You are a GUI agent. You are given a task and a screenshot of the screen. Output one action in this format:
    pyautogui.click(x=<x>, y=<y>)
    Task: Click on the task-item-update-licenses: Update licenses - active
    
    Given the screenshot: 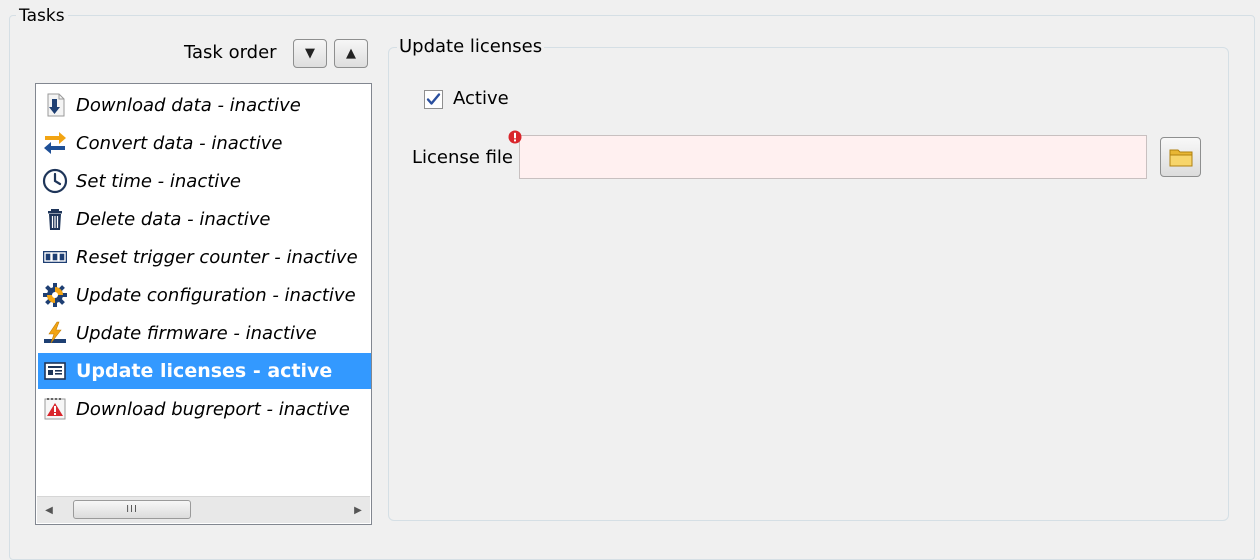 What is the action you would take?
    pyautogui.click(x=204, y=371)
    